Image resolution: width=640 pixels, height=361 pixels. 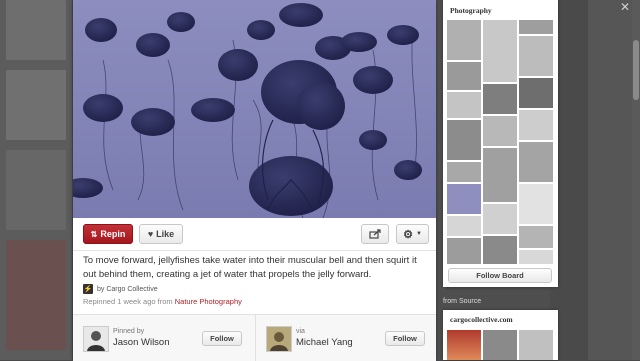 What do you see at coordinates (500, 275) in the screenshot?
I see `follow-board-button: Follow Board` at bounding box center [500, 275].